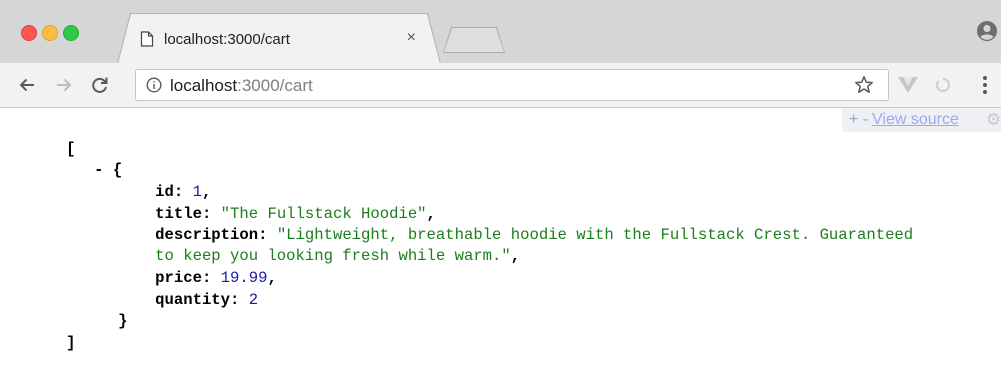 The image size is (1001, 376). Describe the element at coordinates (27, 85) in the screenshot. I see `back-arrow-icon` at that location.